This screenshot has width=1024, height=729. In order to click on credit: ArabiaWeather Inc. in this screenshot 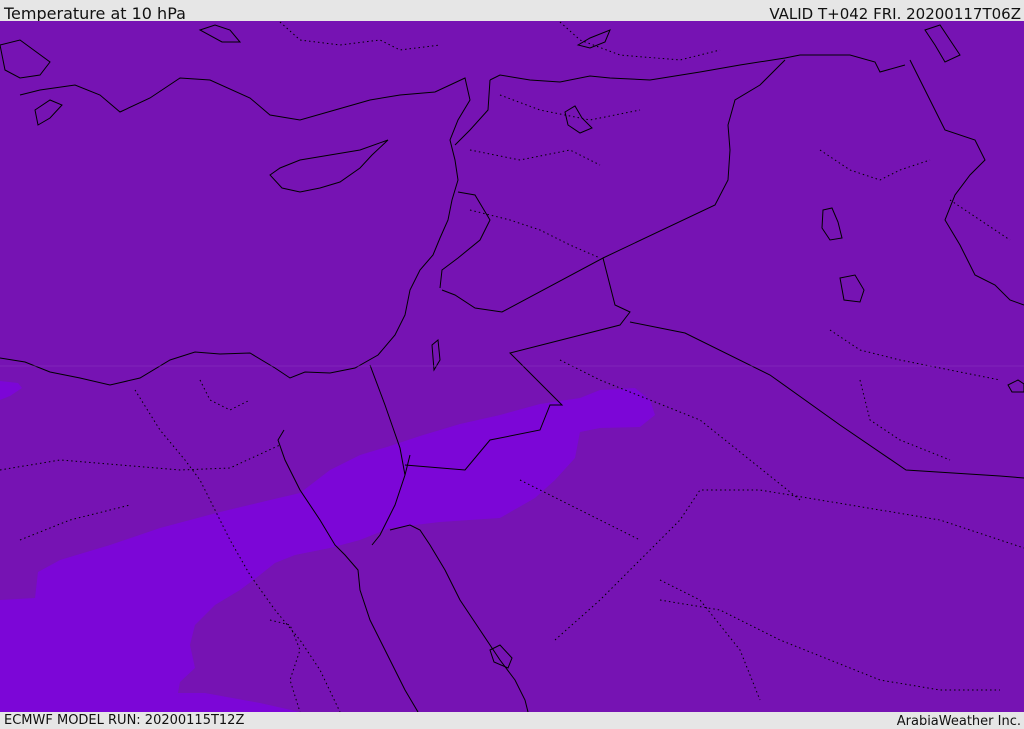, I will do `click(958, 721)`.